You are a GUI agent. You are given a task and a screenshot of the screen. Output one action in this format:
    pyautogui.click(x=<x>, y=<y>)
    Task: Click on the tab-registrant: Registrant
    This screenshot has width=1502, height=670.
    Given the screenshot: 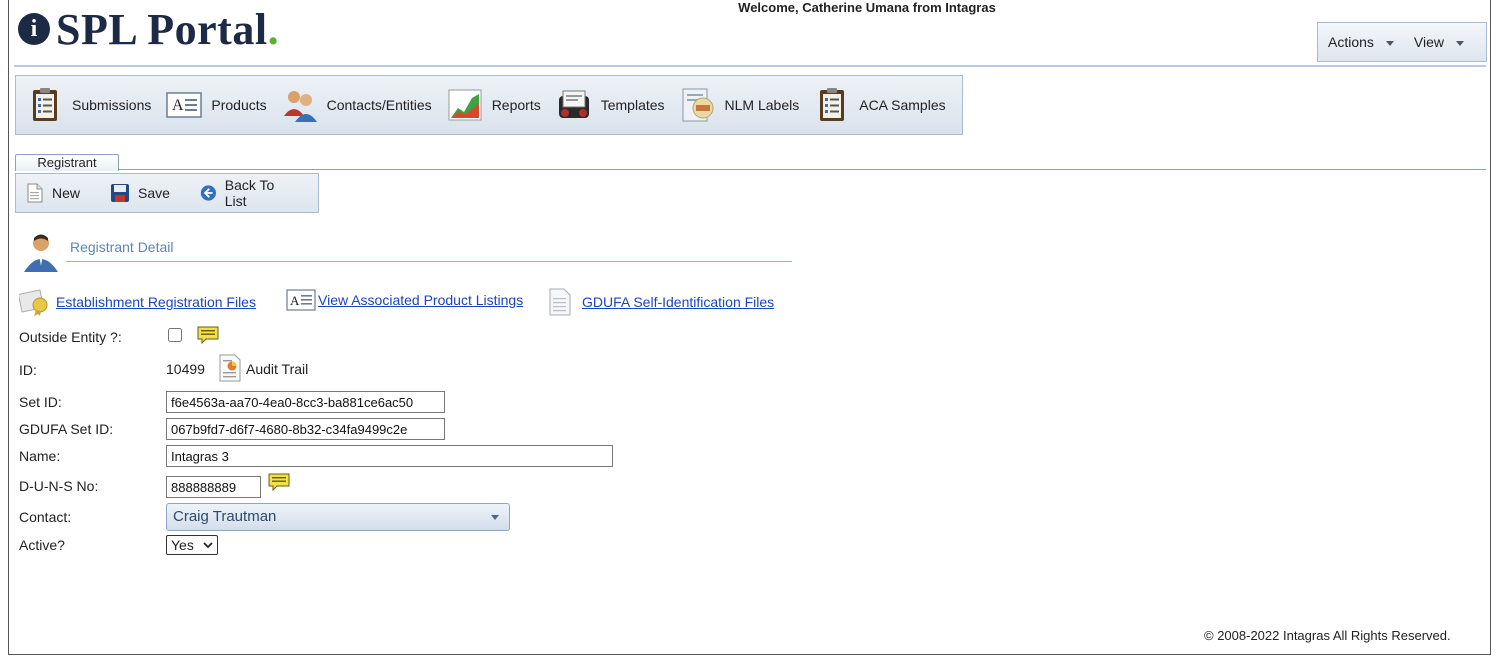 What is the action you would take?
    pyautogui.click(x=67, y=162)
    